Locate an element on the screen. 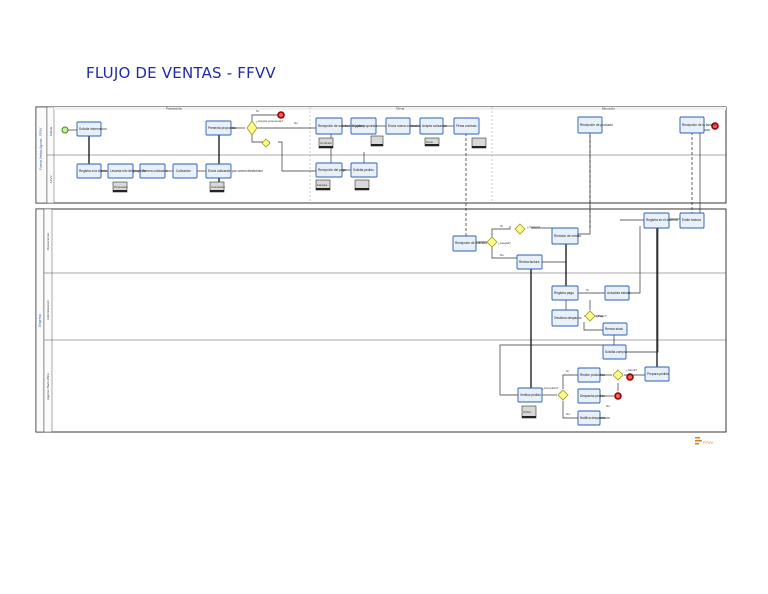  gateway-extra is located at coordinates (266, 143).